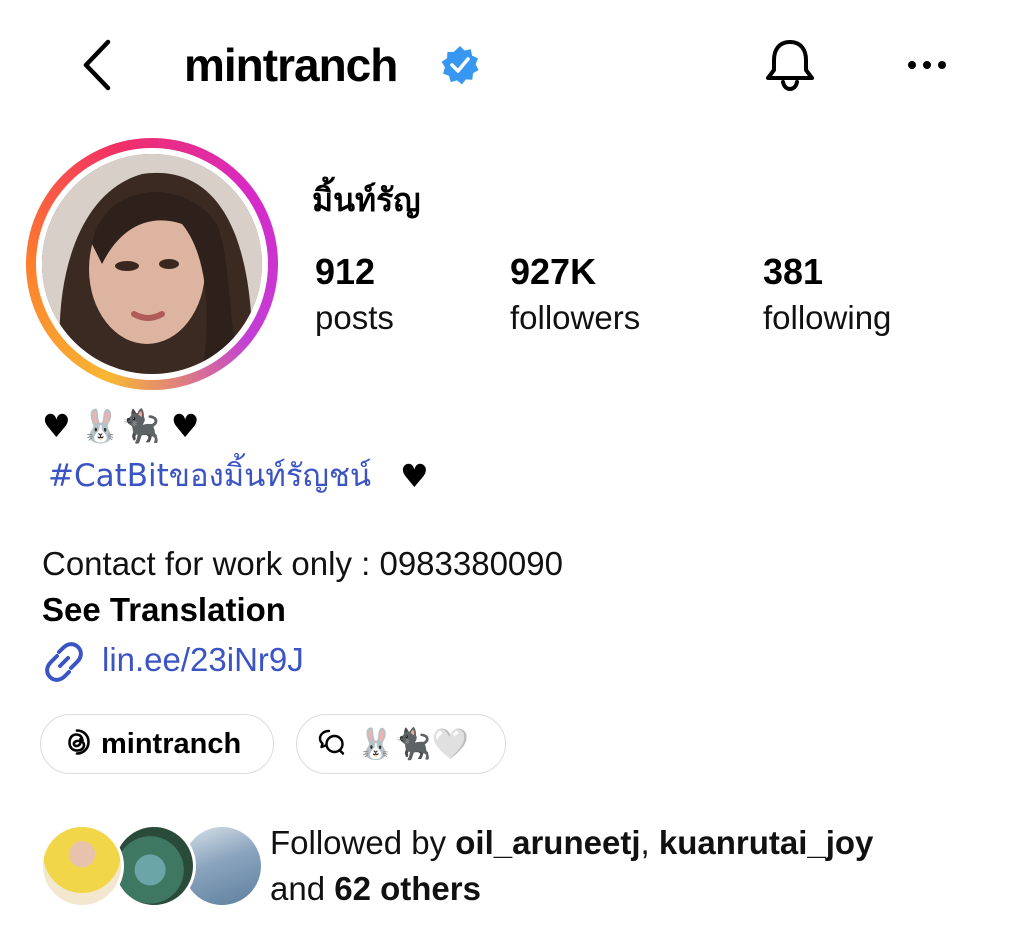 Image resolution: width=1024 pixels, height=927 pixels. What do you see at coordinates (547, 842) in the screenshot?
I see `mutual-user-1: oil_aruneetj` at bounding box center [547, 842].